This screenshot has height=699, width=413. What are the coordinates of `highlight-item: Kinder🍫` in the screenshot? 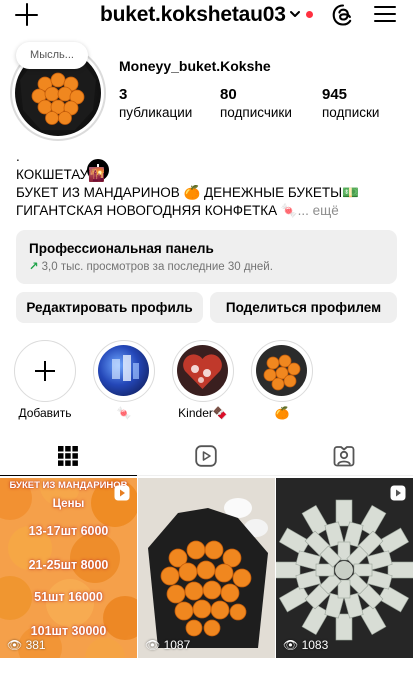 It's located at (203, 380).